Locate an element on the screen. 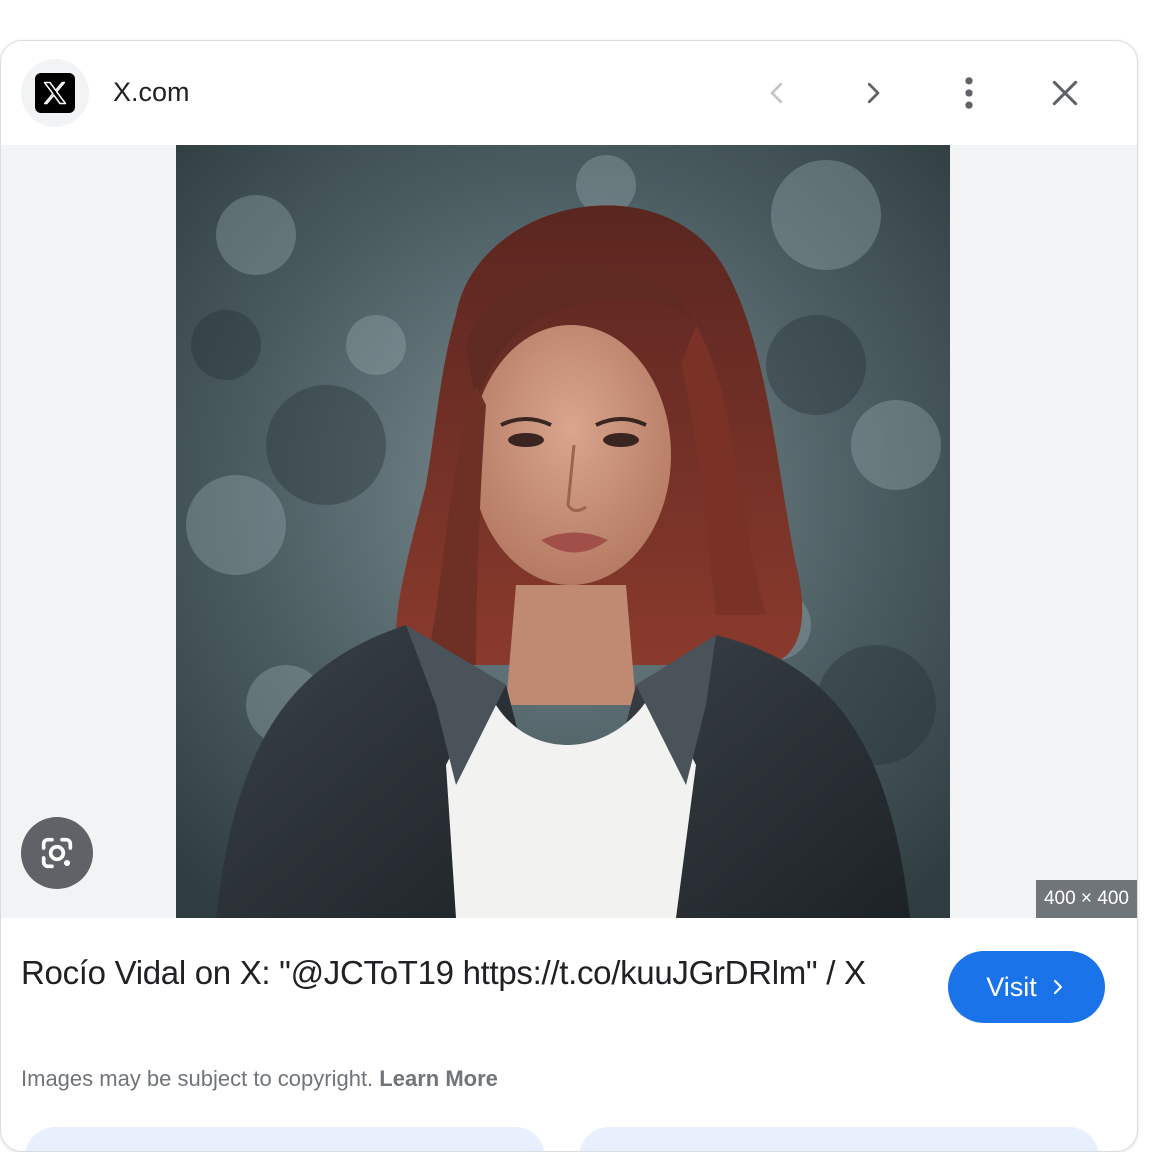 Image resolution: width=1156 pixels, height=1152 pixels. copyright-text: Images may be subject to copyright. is located at coordinates (197, 1078).